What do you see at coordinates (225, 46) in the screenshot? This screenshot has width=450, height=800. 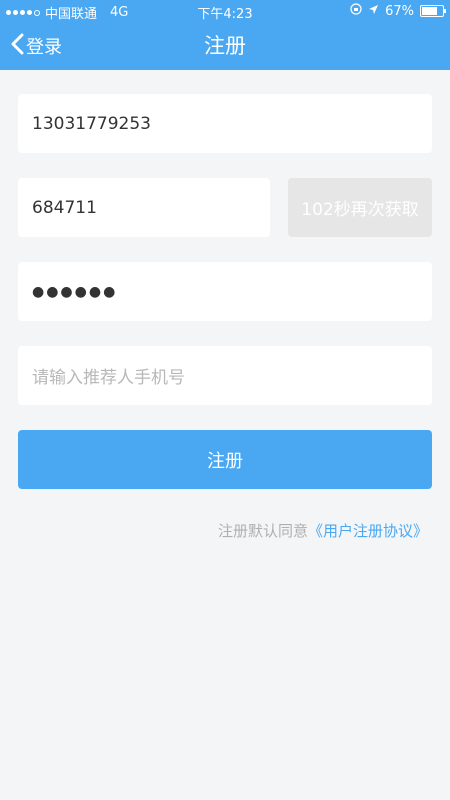 I see `page-title: 注册` at bounding box center [225, 46].